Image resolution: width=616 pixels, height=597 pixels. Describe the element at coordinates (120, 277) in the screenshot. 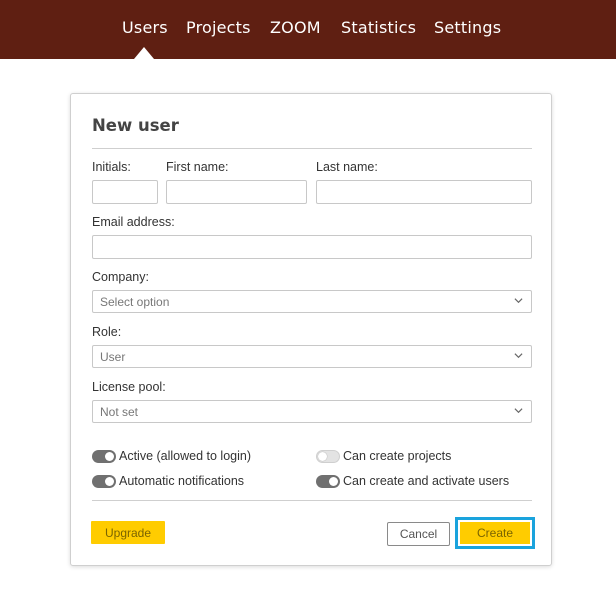

I see `company-label: Company:` at that location.